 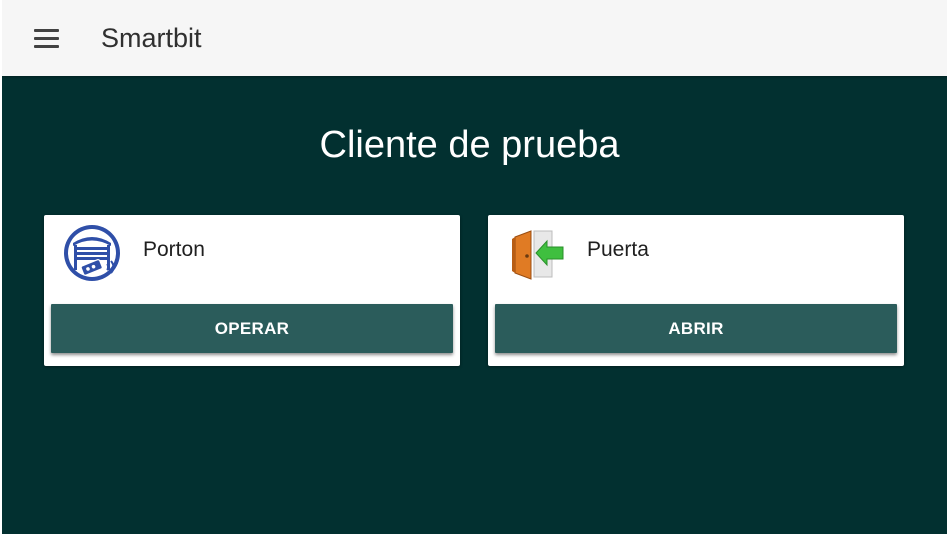 What do you see at coordinates (94, 254) in the screenshot?
I see `garage-gate-remote-icon` at bounding box center [94, 254].